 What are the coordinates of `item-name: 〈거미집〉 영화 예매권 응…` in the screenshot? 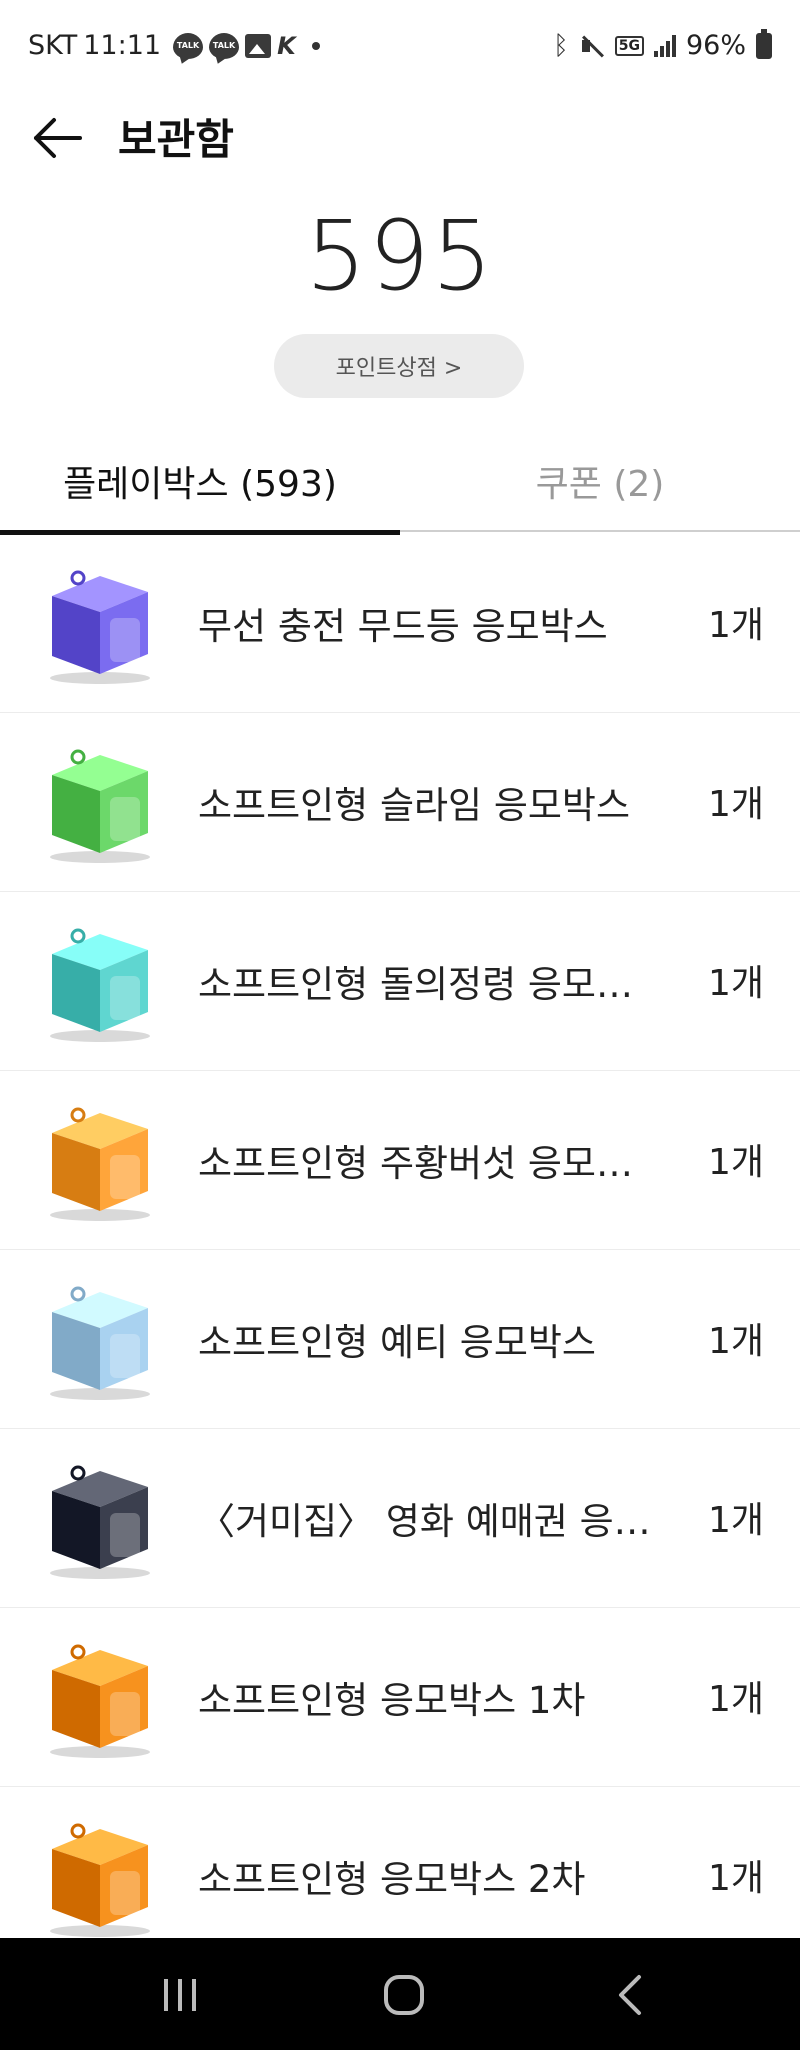 It's located at (424, 1521).